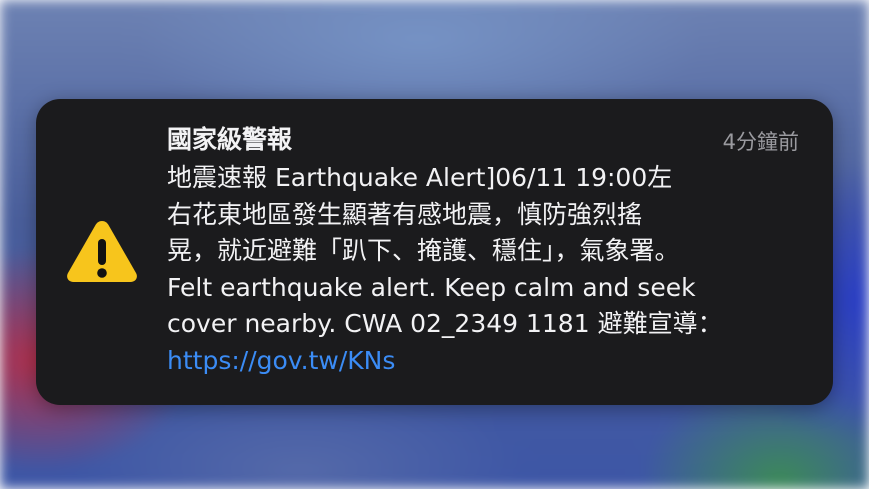 This screenshot has height=489, width=869. What do you see at coordinates (423, 250) in the screenshot?
I see `message-line: 晃，就近避難「趴下、掩護、穩住」，氣象署。` at bounding box center [423, 250].